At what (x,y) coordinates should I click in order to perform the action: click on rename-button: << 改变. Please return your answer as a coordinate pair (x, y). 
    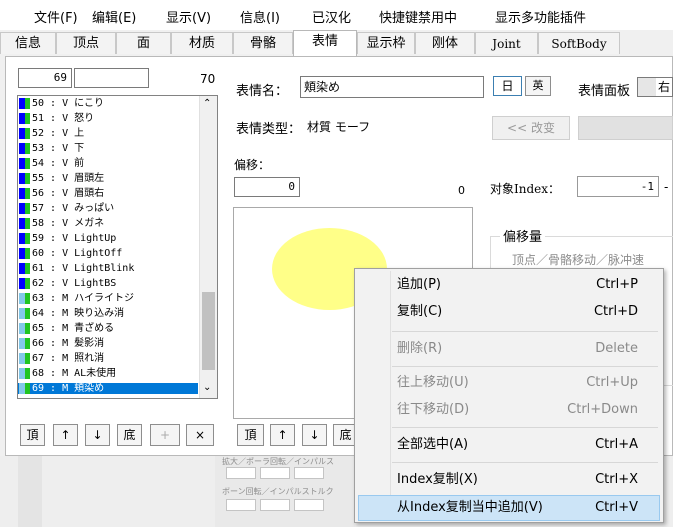
    Looking at the image, I should click on (531, 128).